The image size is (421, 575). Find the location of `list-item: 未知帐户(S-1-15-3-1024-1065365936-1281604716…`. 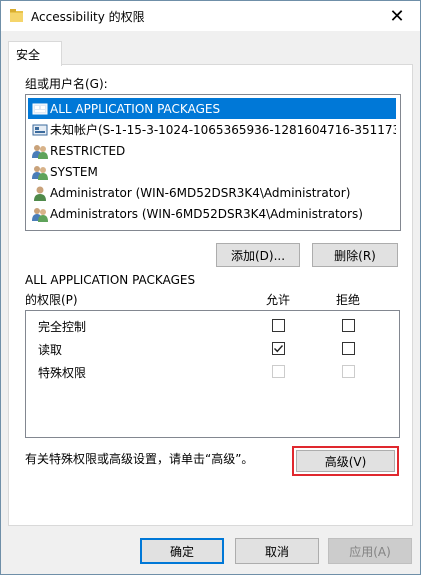

list-item: 未知帐户(S-1-15-3-1024-1065365936-1281604716… is located at coordinates (212, 129).